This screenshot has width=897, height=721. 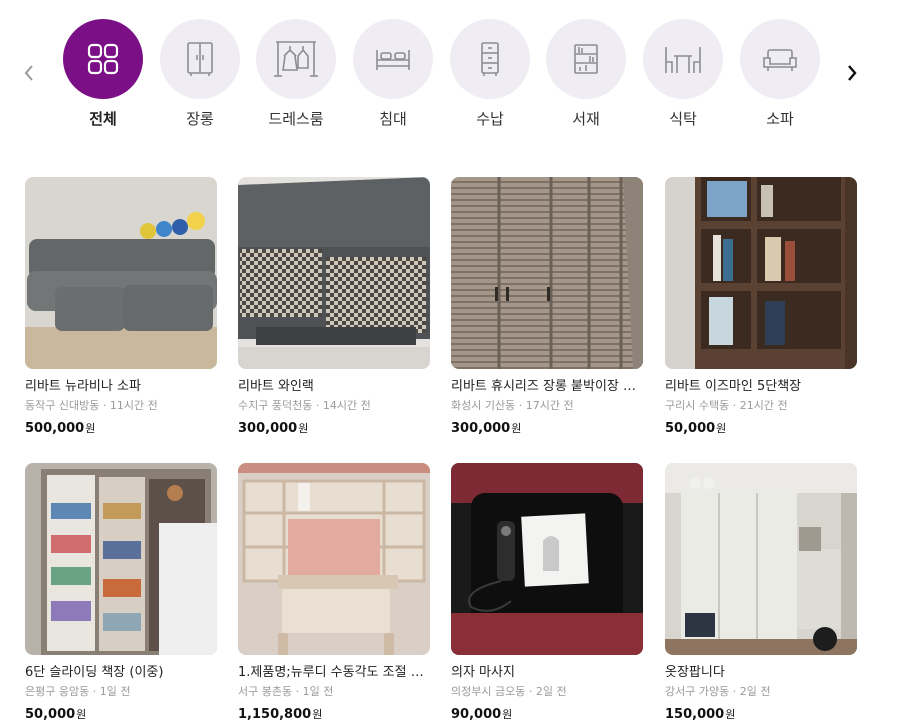 I want to click on product-meta: 서구 봉촌동 · 1일 전, so click(x=286, y=691).